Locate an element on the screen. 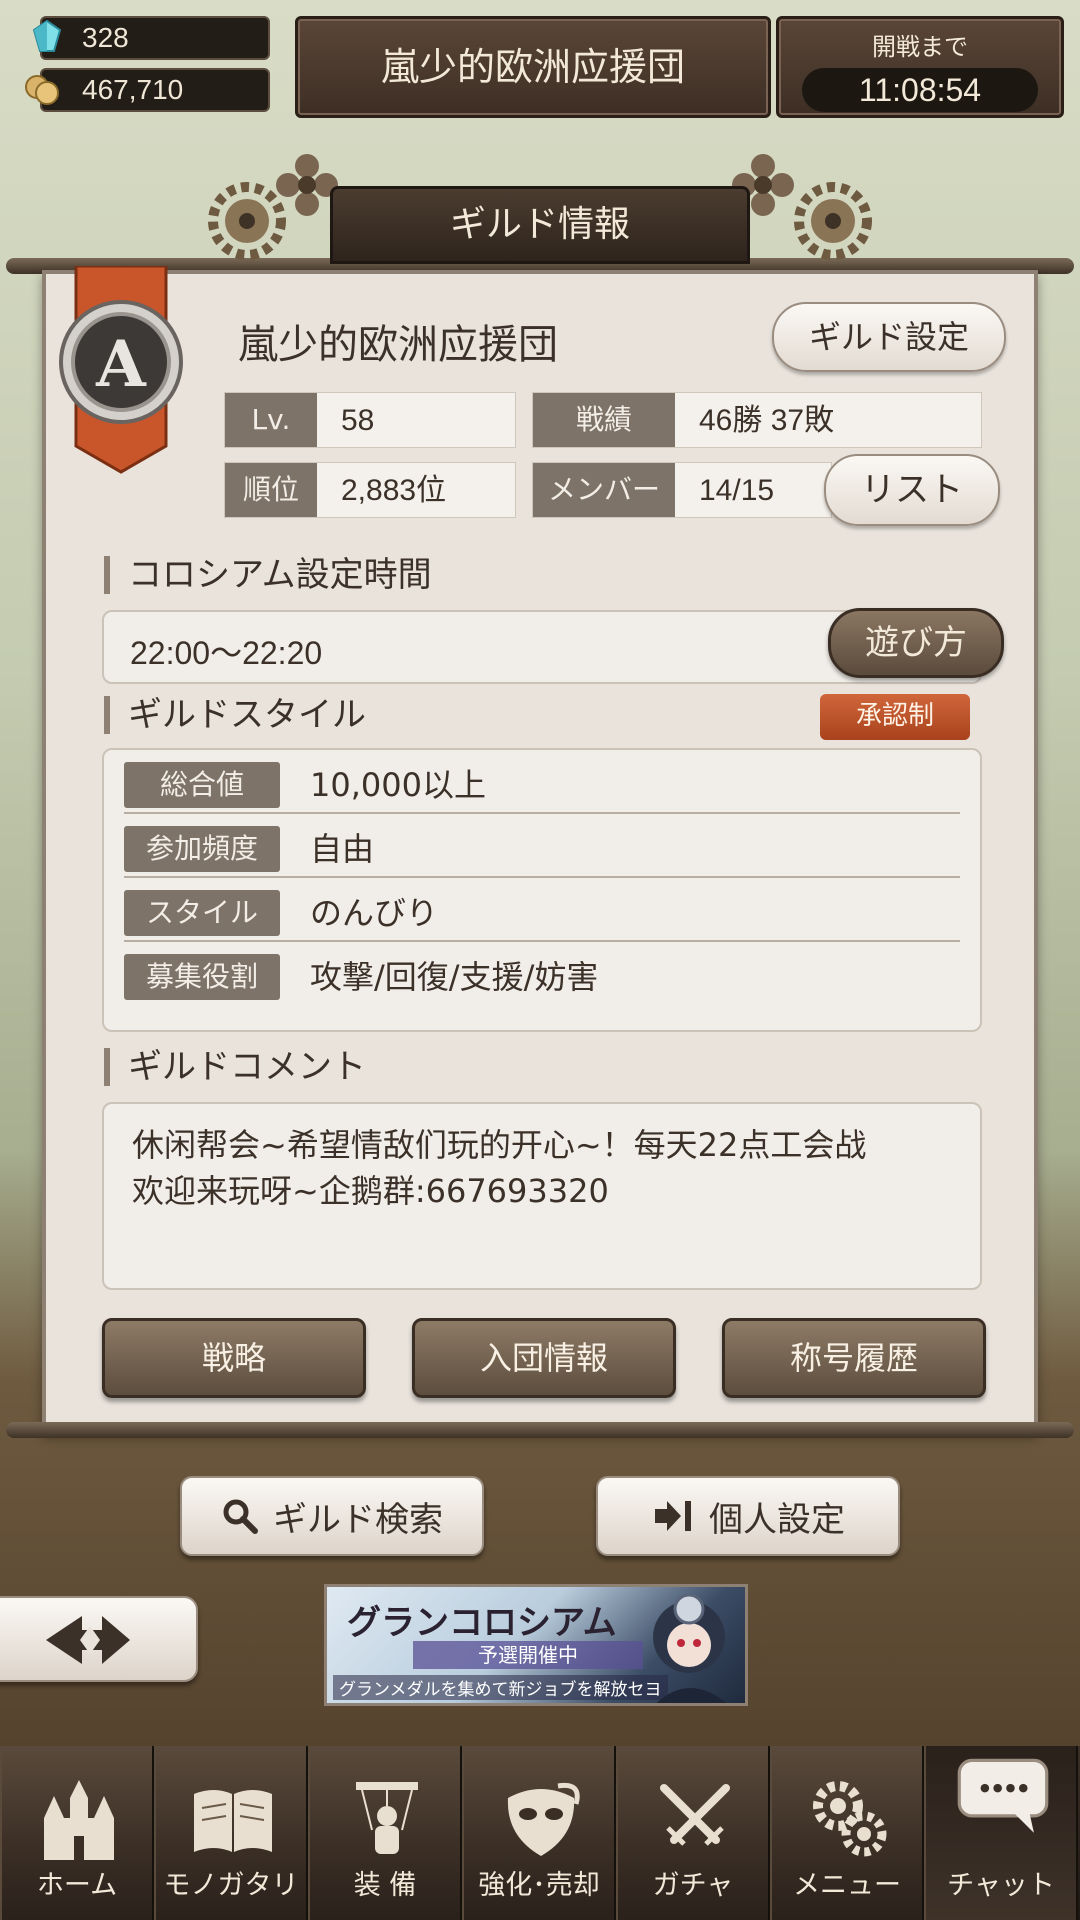  guild-name: 嵐少的欧洲应援団 is located at coordinates (398, 345).